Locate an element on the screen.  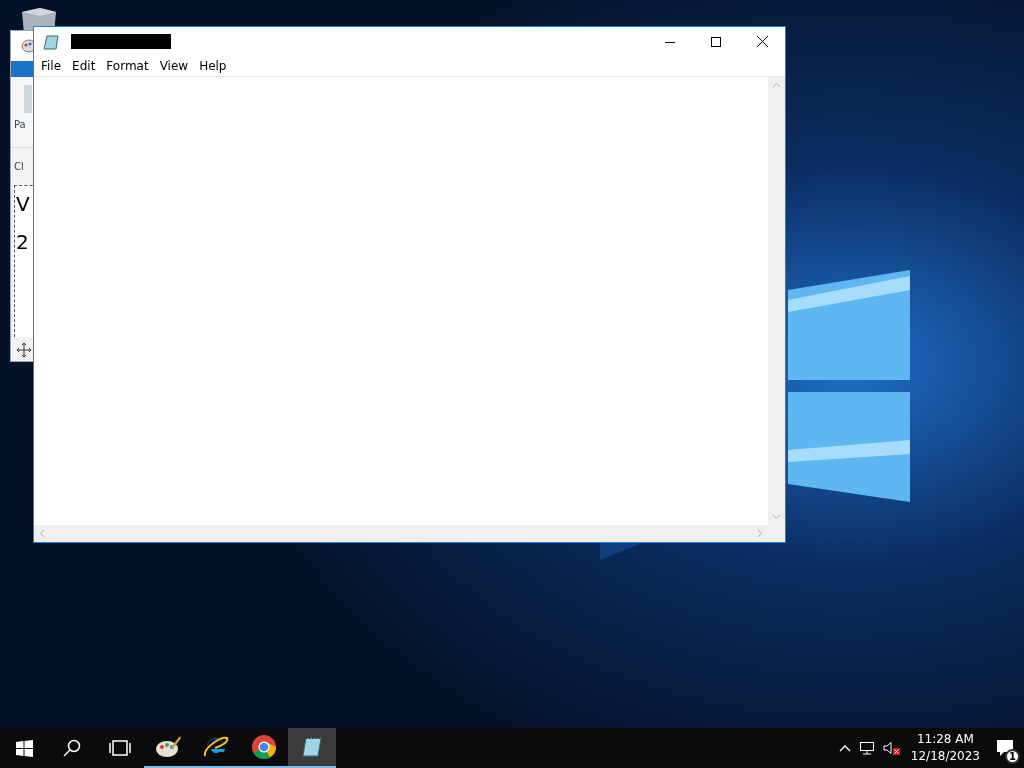
menu-item: Help is located at coordinates (213, 66).